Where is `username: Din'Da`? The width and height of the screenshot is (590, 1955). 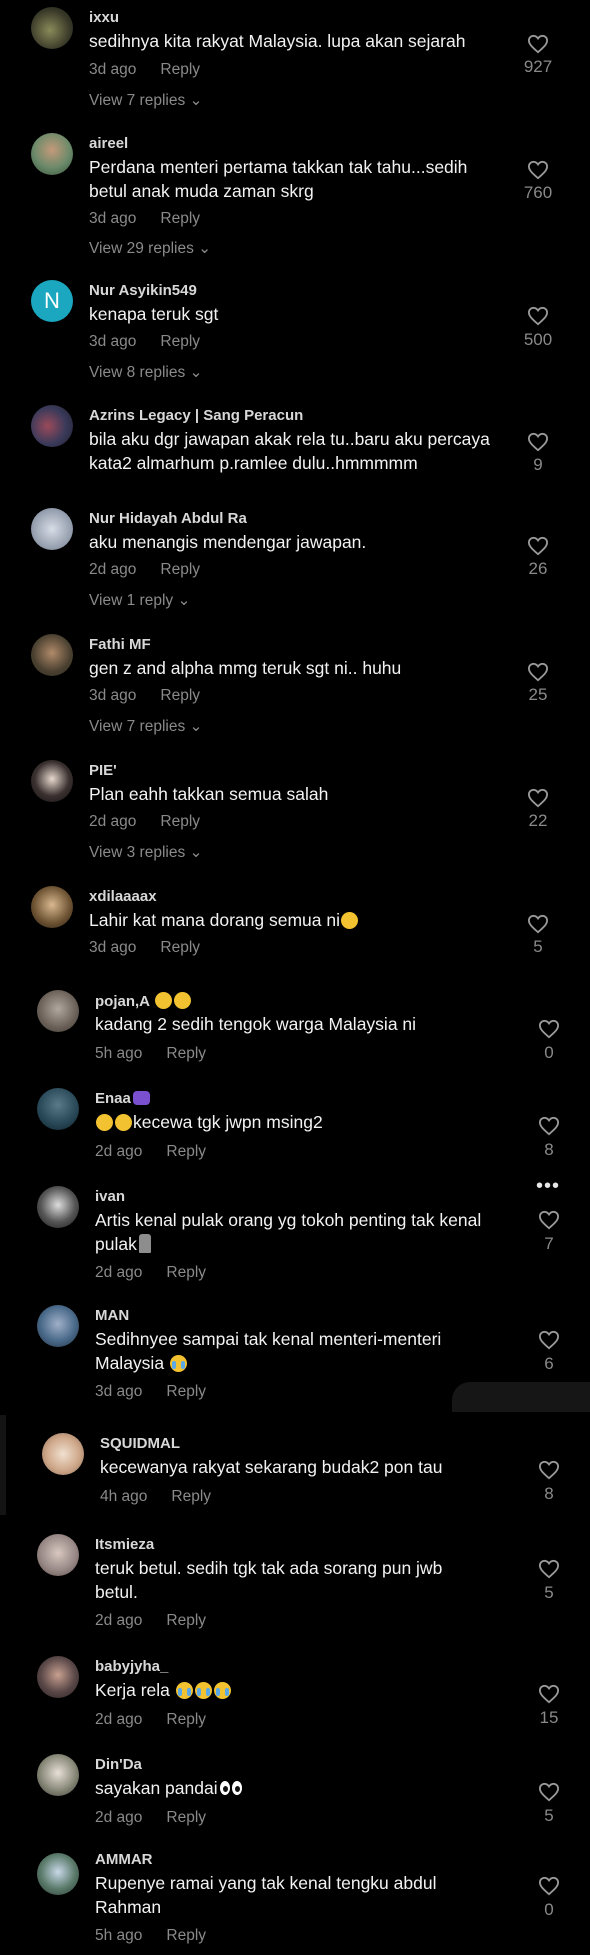
username: Din'Da is located at coordinates (118, 1764).